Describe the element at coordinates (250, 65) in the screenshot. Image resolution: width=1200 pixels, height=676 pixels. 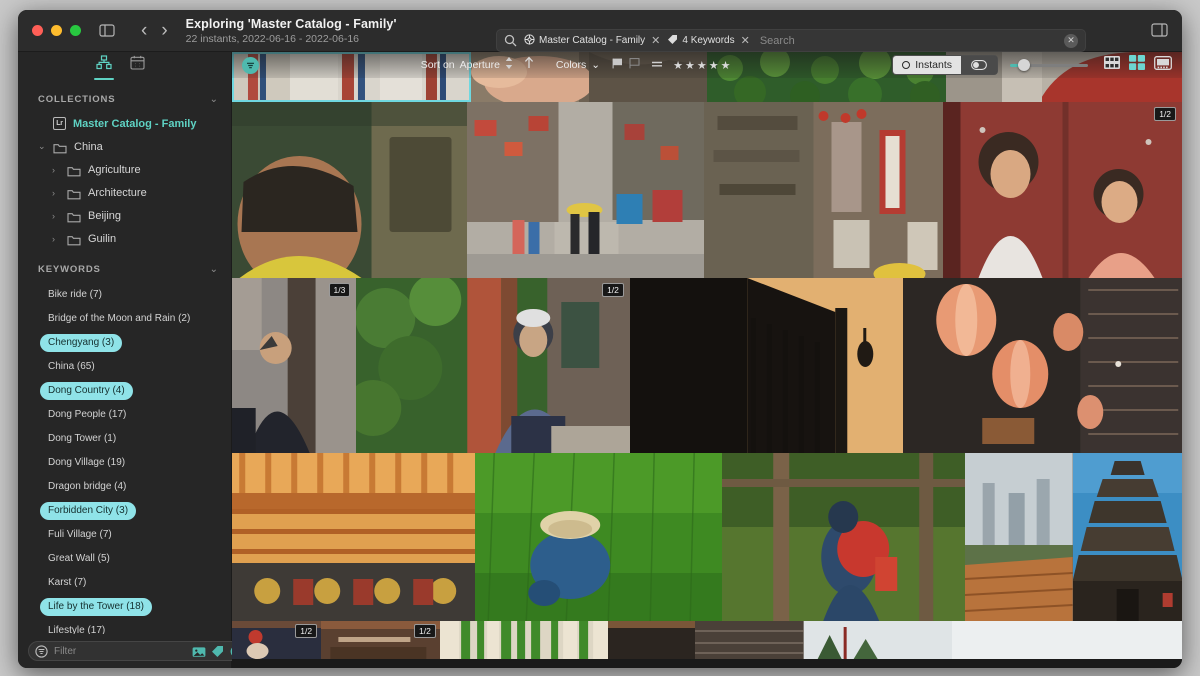
I see `grid-options-icon` at that location.